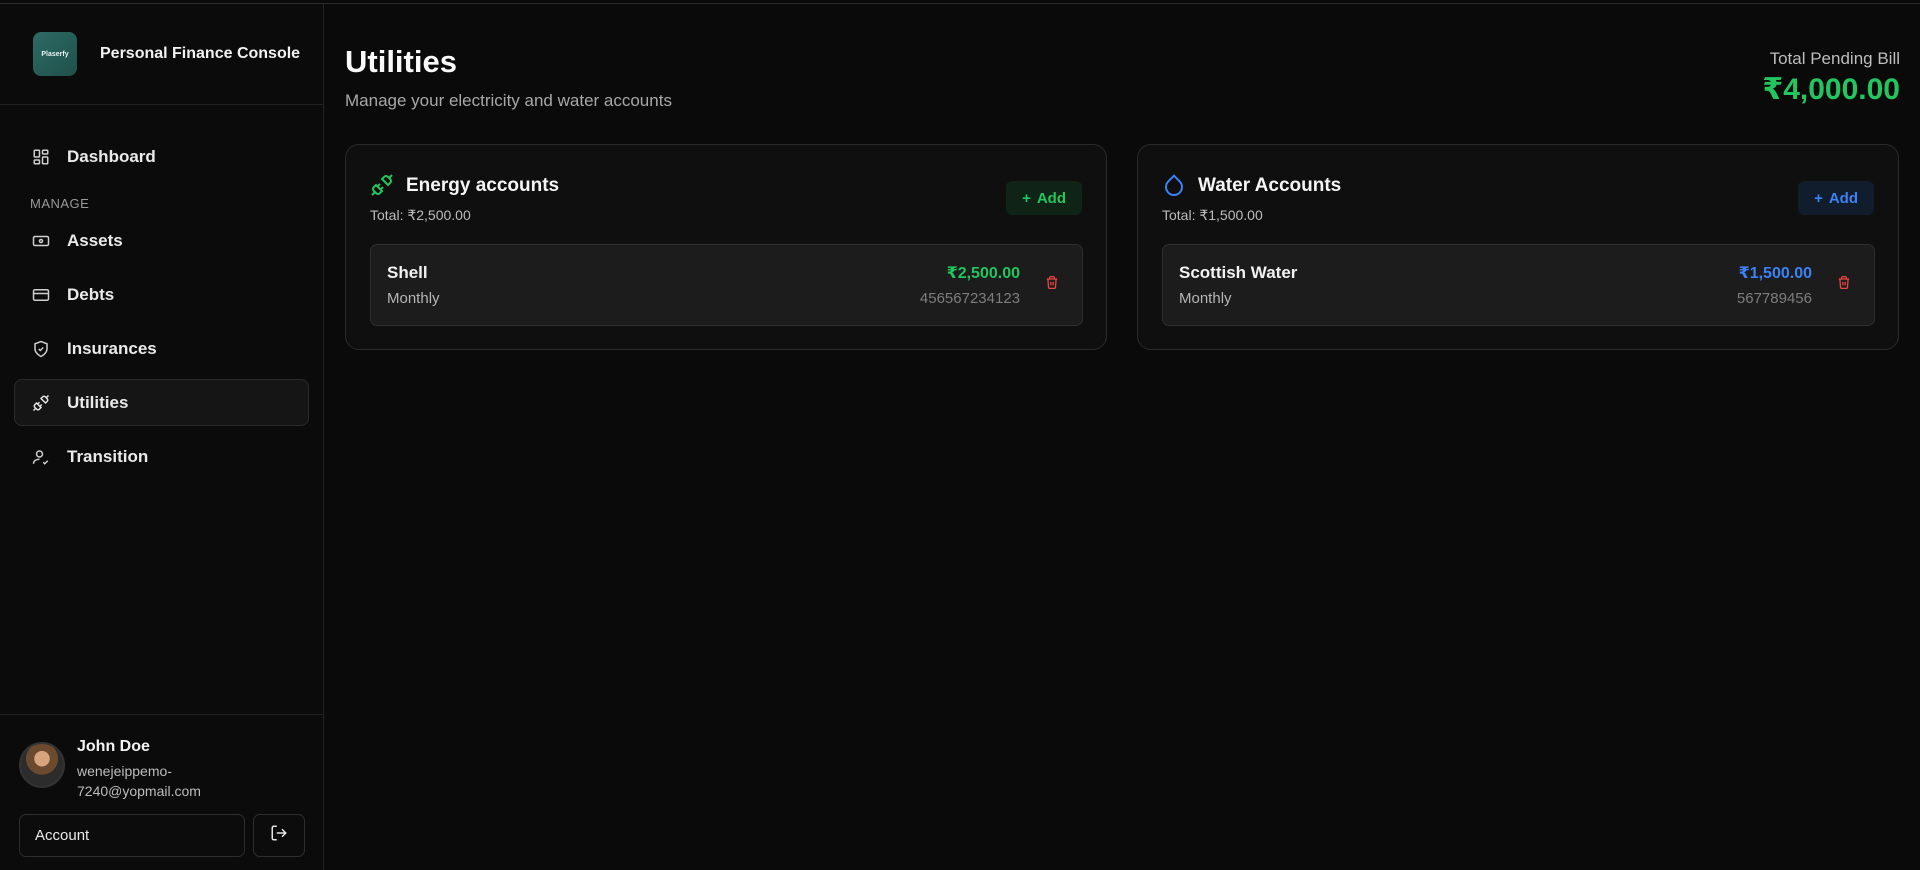 This screenshot has height=870, width=1920. What do you see at coordinates (41, 349) in the screenshot?
I see `shield-check-icon` at bounding box center [41, 349].